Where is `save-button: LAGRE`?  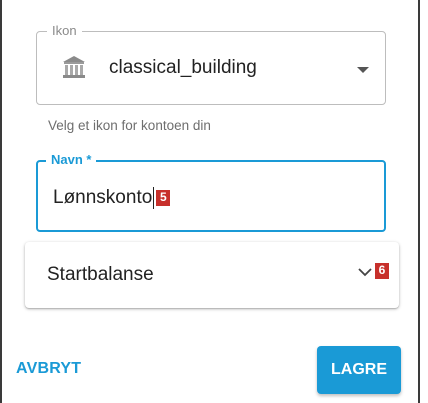 save-button: LAGRE is located at coordinates (359, 370).